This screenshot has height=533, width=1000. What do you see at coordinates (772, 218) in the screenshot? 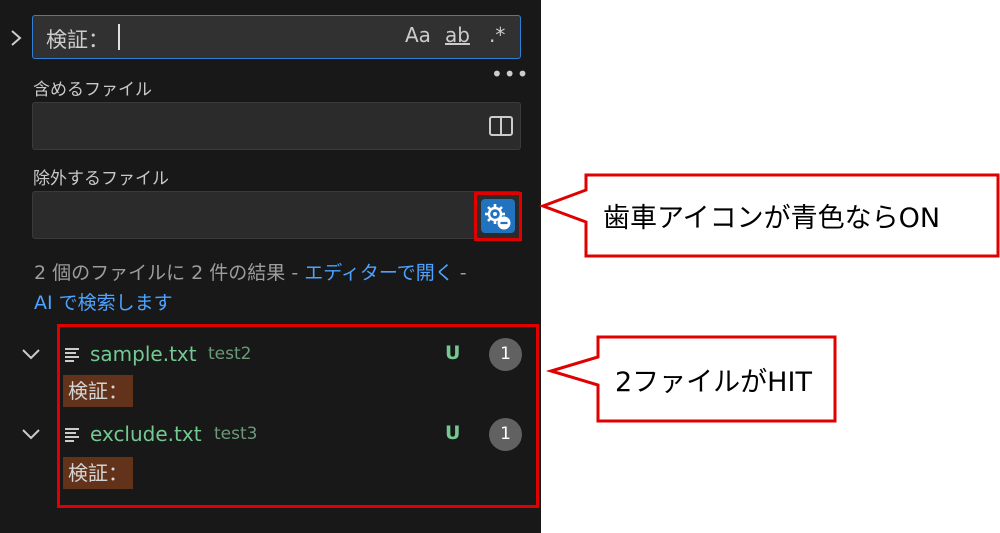
I see `gear-callout-text: 歯車アイコンが青色ならON` at bounding box center [772, 218].